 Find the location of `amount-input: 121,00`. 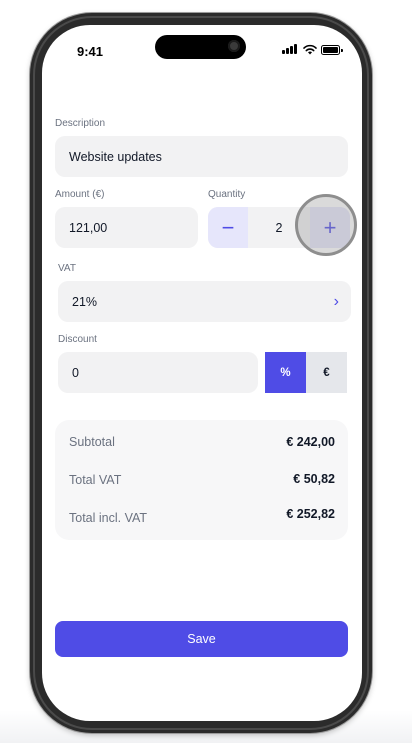

amount-input: 121,00 is located at coordinates (126, 227).